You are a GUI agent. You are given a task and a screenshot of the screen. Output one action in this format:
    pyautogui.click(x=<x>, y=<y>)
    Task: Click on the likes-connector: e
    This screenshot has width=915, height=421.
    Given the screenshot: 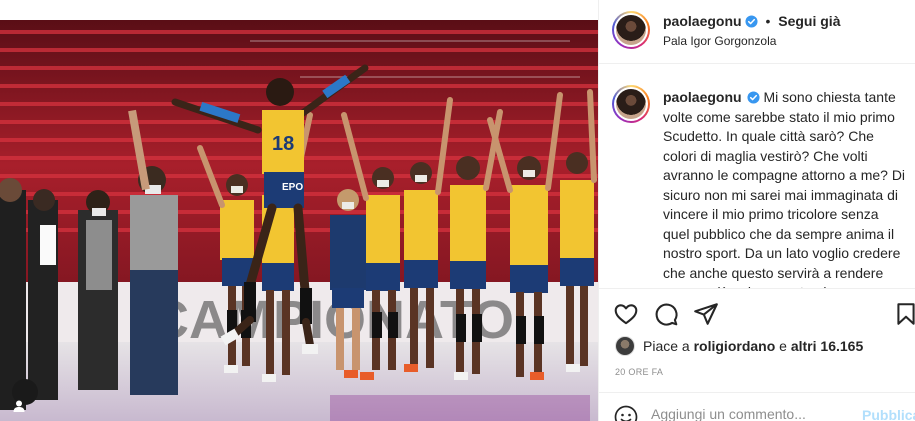 What is the action you would take?
    pyautogui.click(x=783, y=346)
    